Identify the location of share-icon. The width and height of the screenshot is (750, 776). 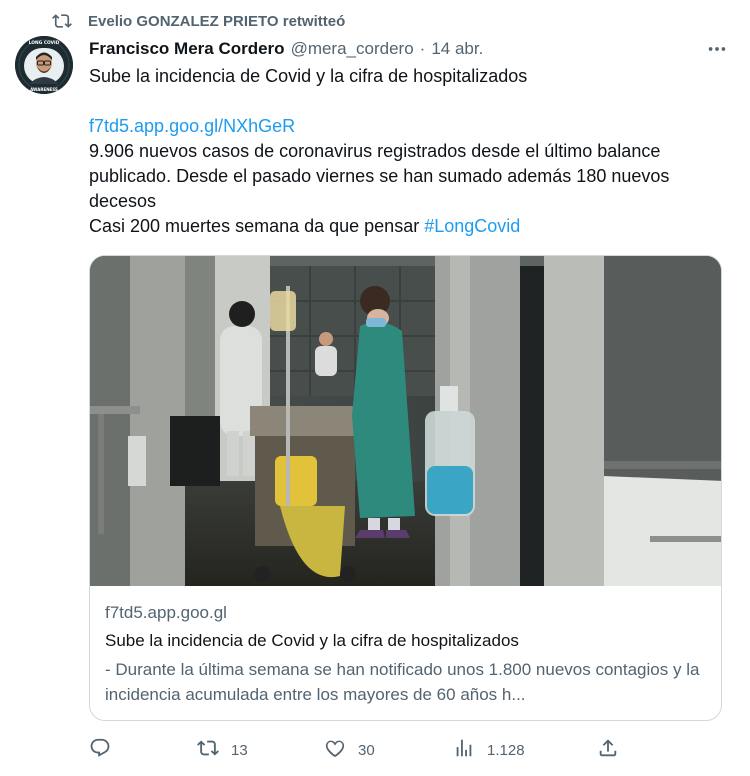
(608, 750).